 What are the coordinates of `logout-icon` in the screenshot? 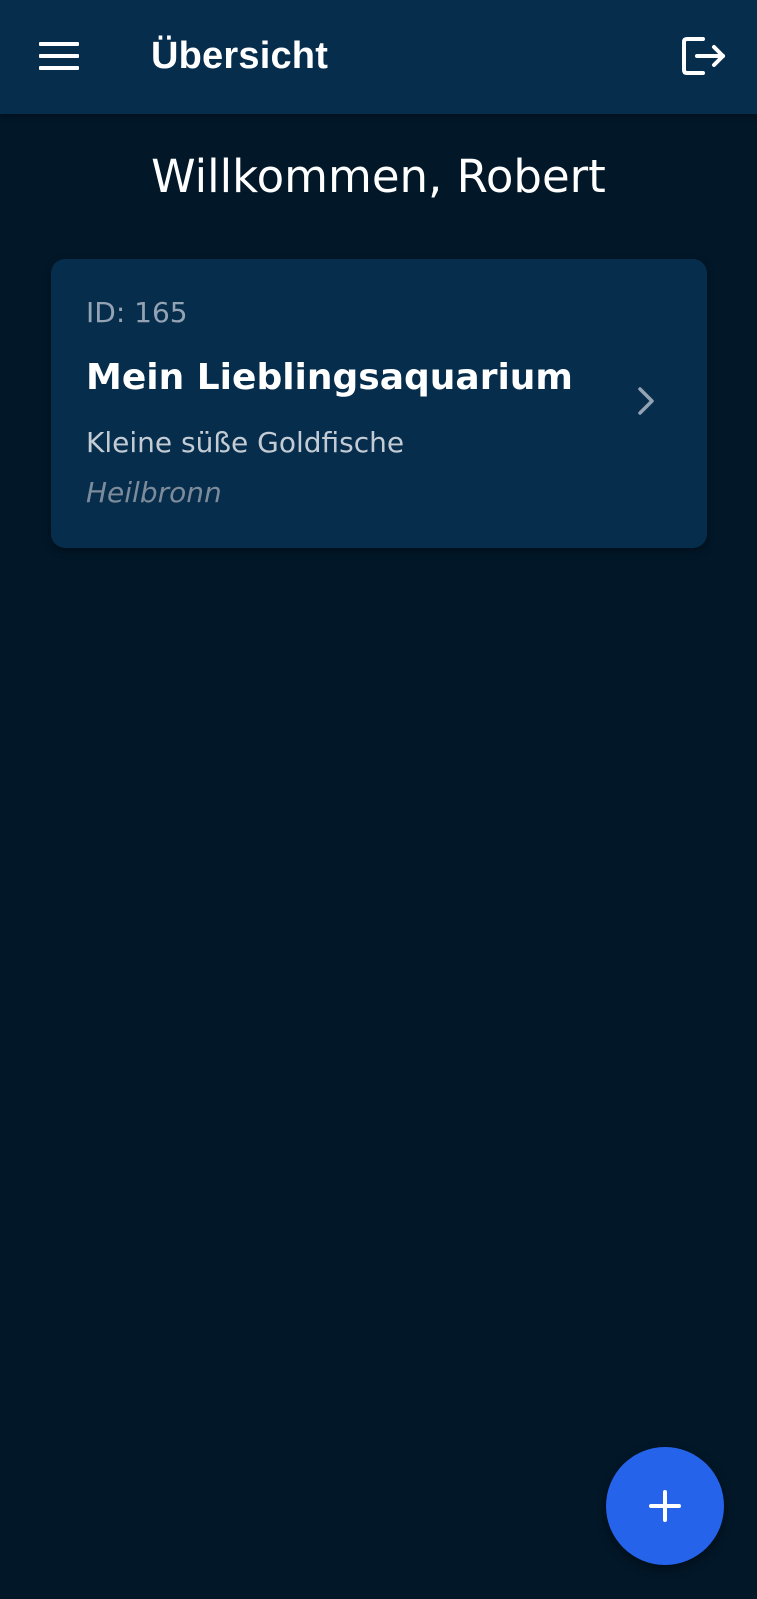 It's located at (703, 56).